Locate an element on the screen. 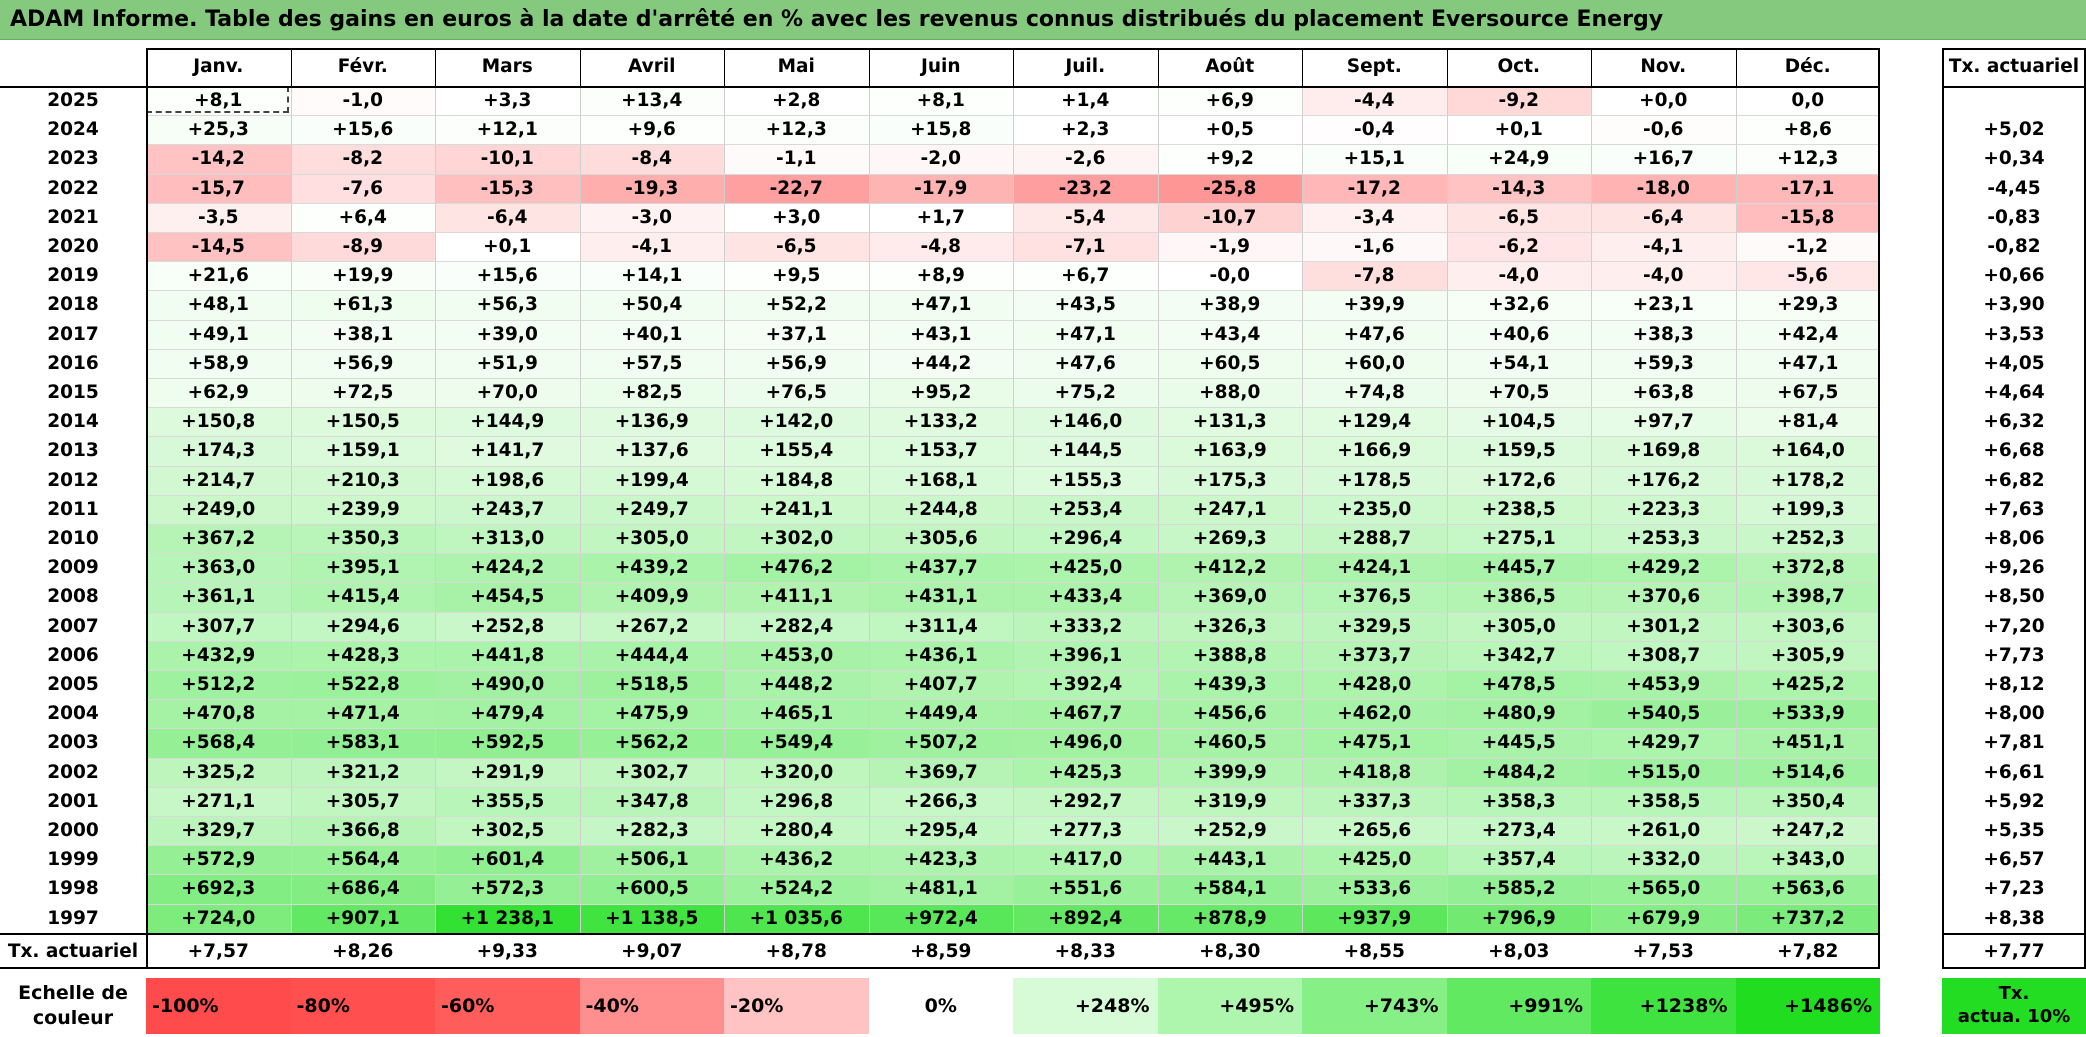 Image resolution: width=2086 pixels, height=1037 pixels. value-cell: +1 238,1 is located at coordinates (507, 918).